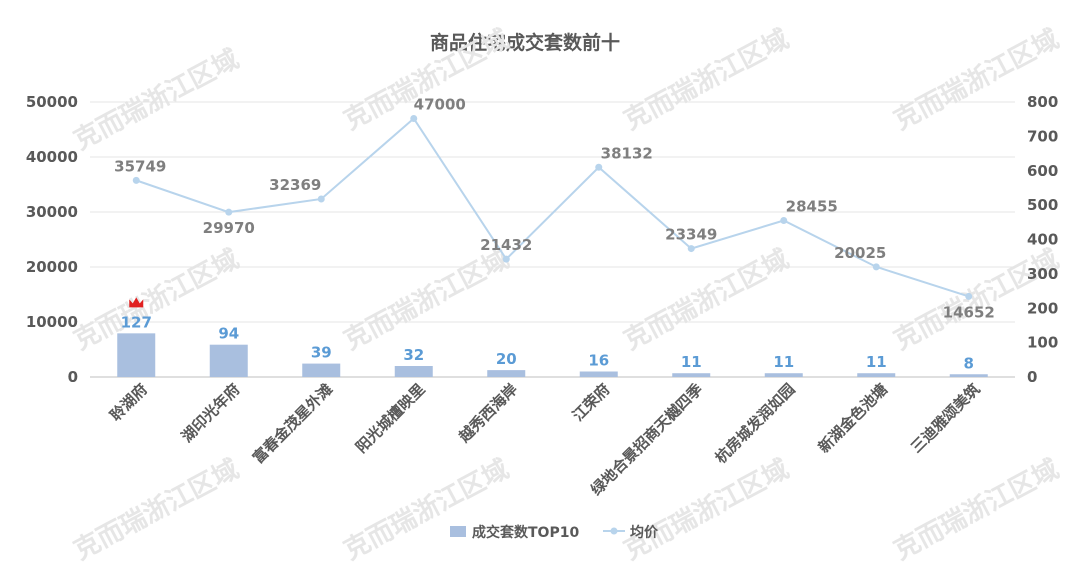 The image size is (1080, 571). Describe the element at coordinates (969, 363) in the screenshot. I see `bar-value-label: 8` at that location.